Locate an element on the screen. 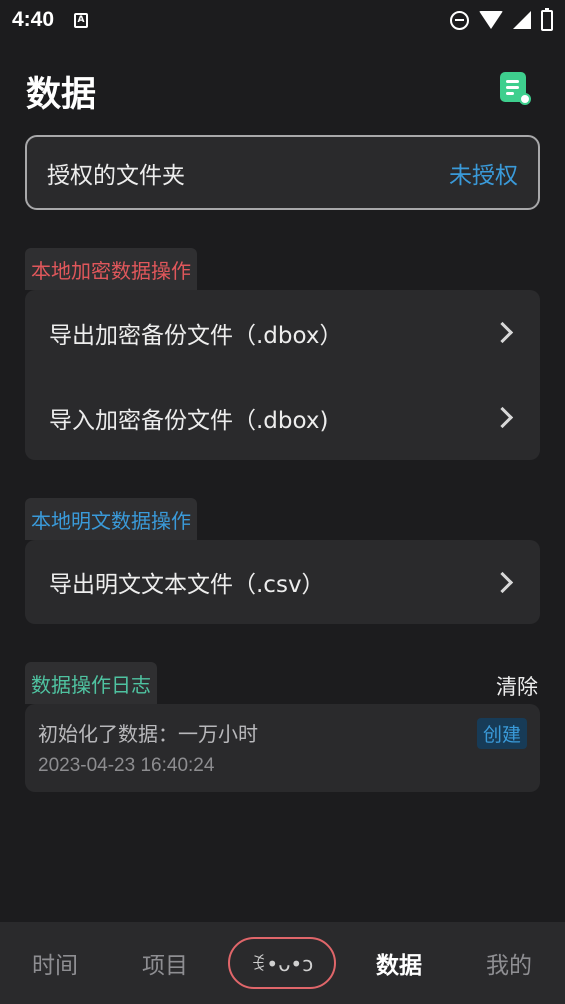 This screenshot has width=565, height=1004. export-plaintext-csv-label: 导出明文文本文件（.csv） is located at coordinates (187, 585).